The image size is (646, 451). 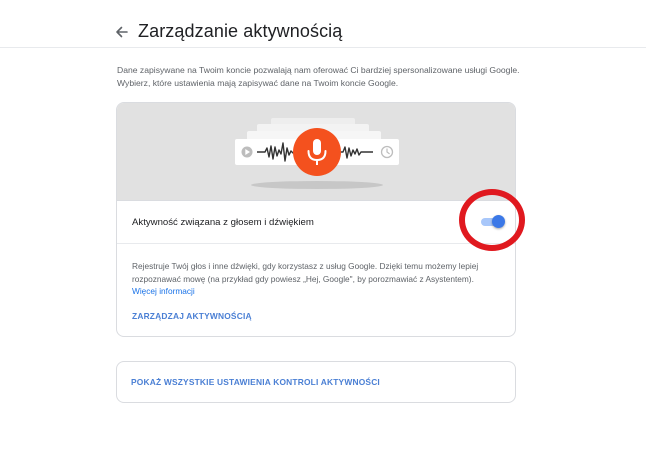 I want to click on voice-activity-label: Aktywność związana z głosem i dźwiękiem, so click(x=223, y=222).